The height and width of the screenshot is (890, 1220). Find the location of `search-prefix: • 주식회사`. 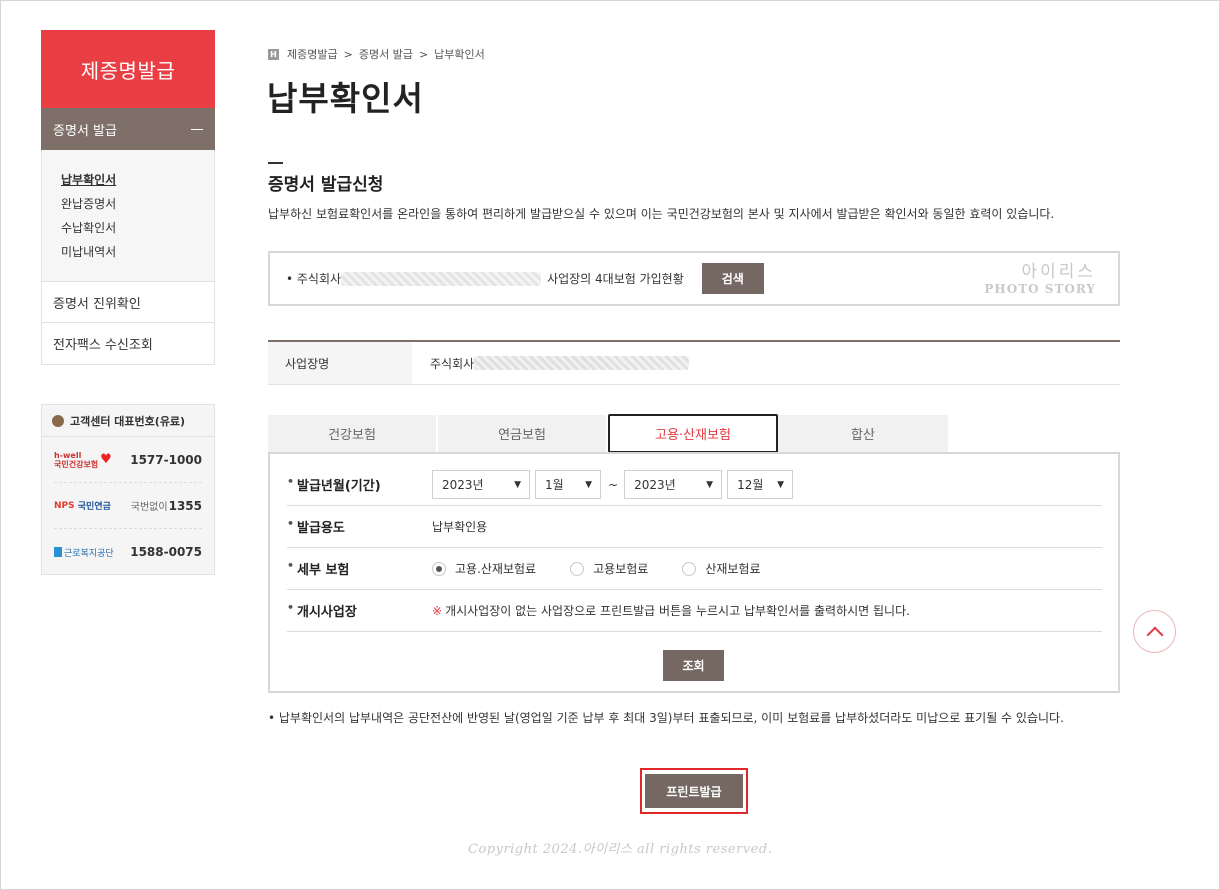

search-prefix: • 주식회사 is located at coordinates (314, 279).